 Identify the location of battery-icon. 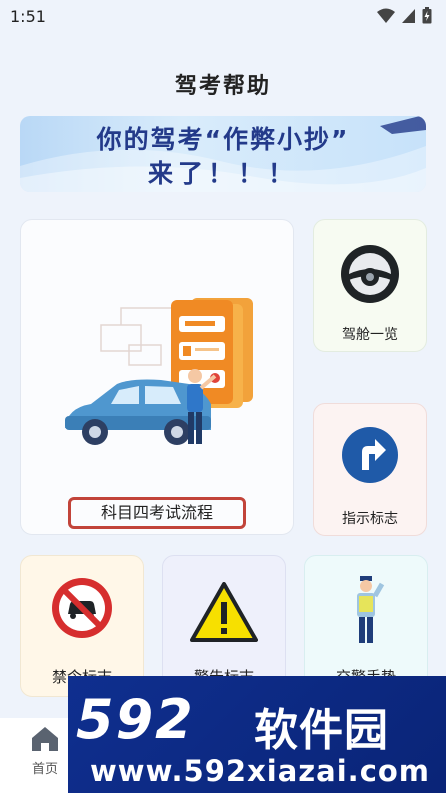
(427, 15).